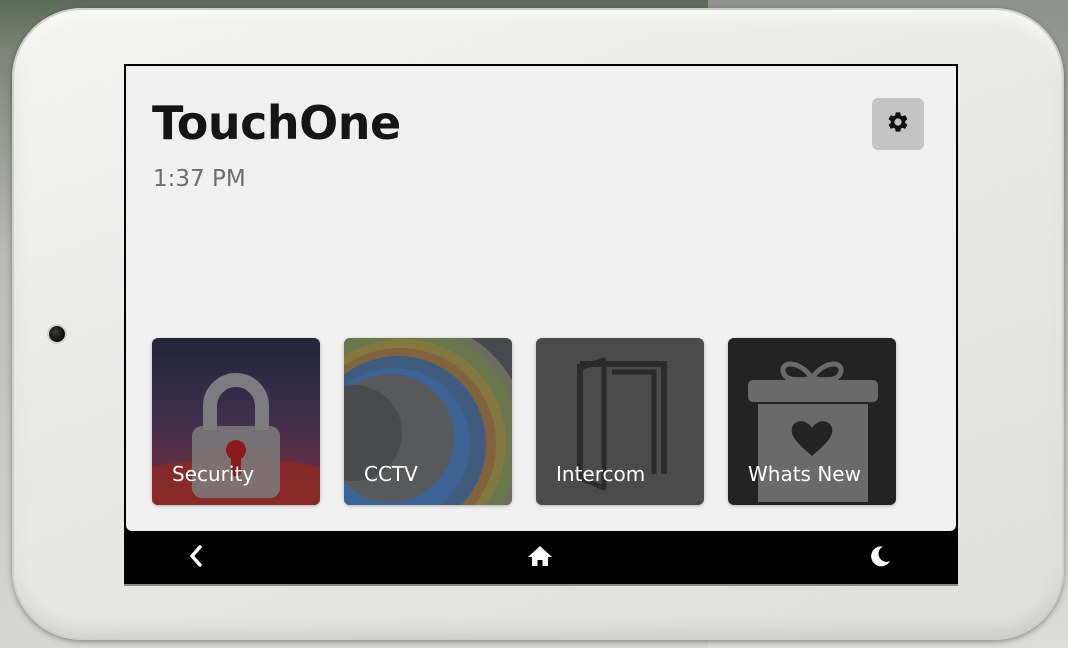 This screenshot has height=648, width=1068. Describe the element at coordinates (428, 421) in the screenshot. I see `tile-cctv: CCTV` at that location.